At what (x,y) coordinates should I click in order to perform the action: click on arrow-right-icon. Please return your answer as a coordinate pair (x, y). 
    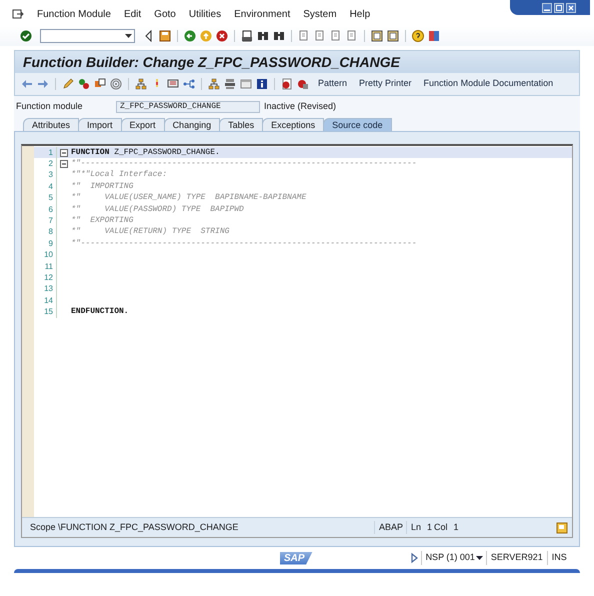
    Looking at the image, I should click on (43, 84).